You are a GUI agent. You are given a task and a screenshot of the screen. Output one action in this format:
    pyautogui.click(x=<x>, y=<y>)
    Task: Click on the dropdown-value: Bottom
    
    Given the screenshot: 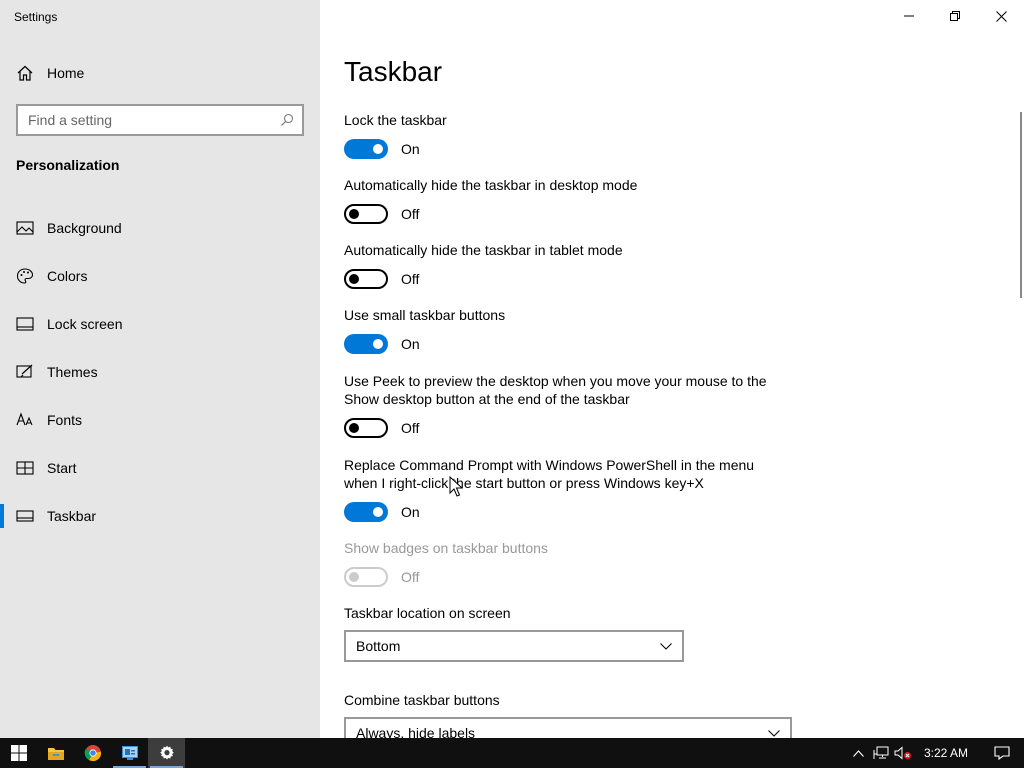 What is the action you would take?
    pyautogui.click(x=378, y=646)
    